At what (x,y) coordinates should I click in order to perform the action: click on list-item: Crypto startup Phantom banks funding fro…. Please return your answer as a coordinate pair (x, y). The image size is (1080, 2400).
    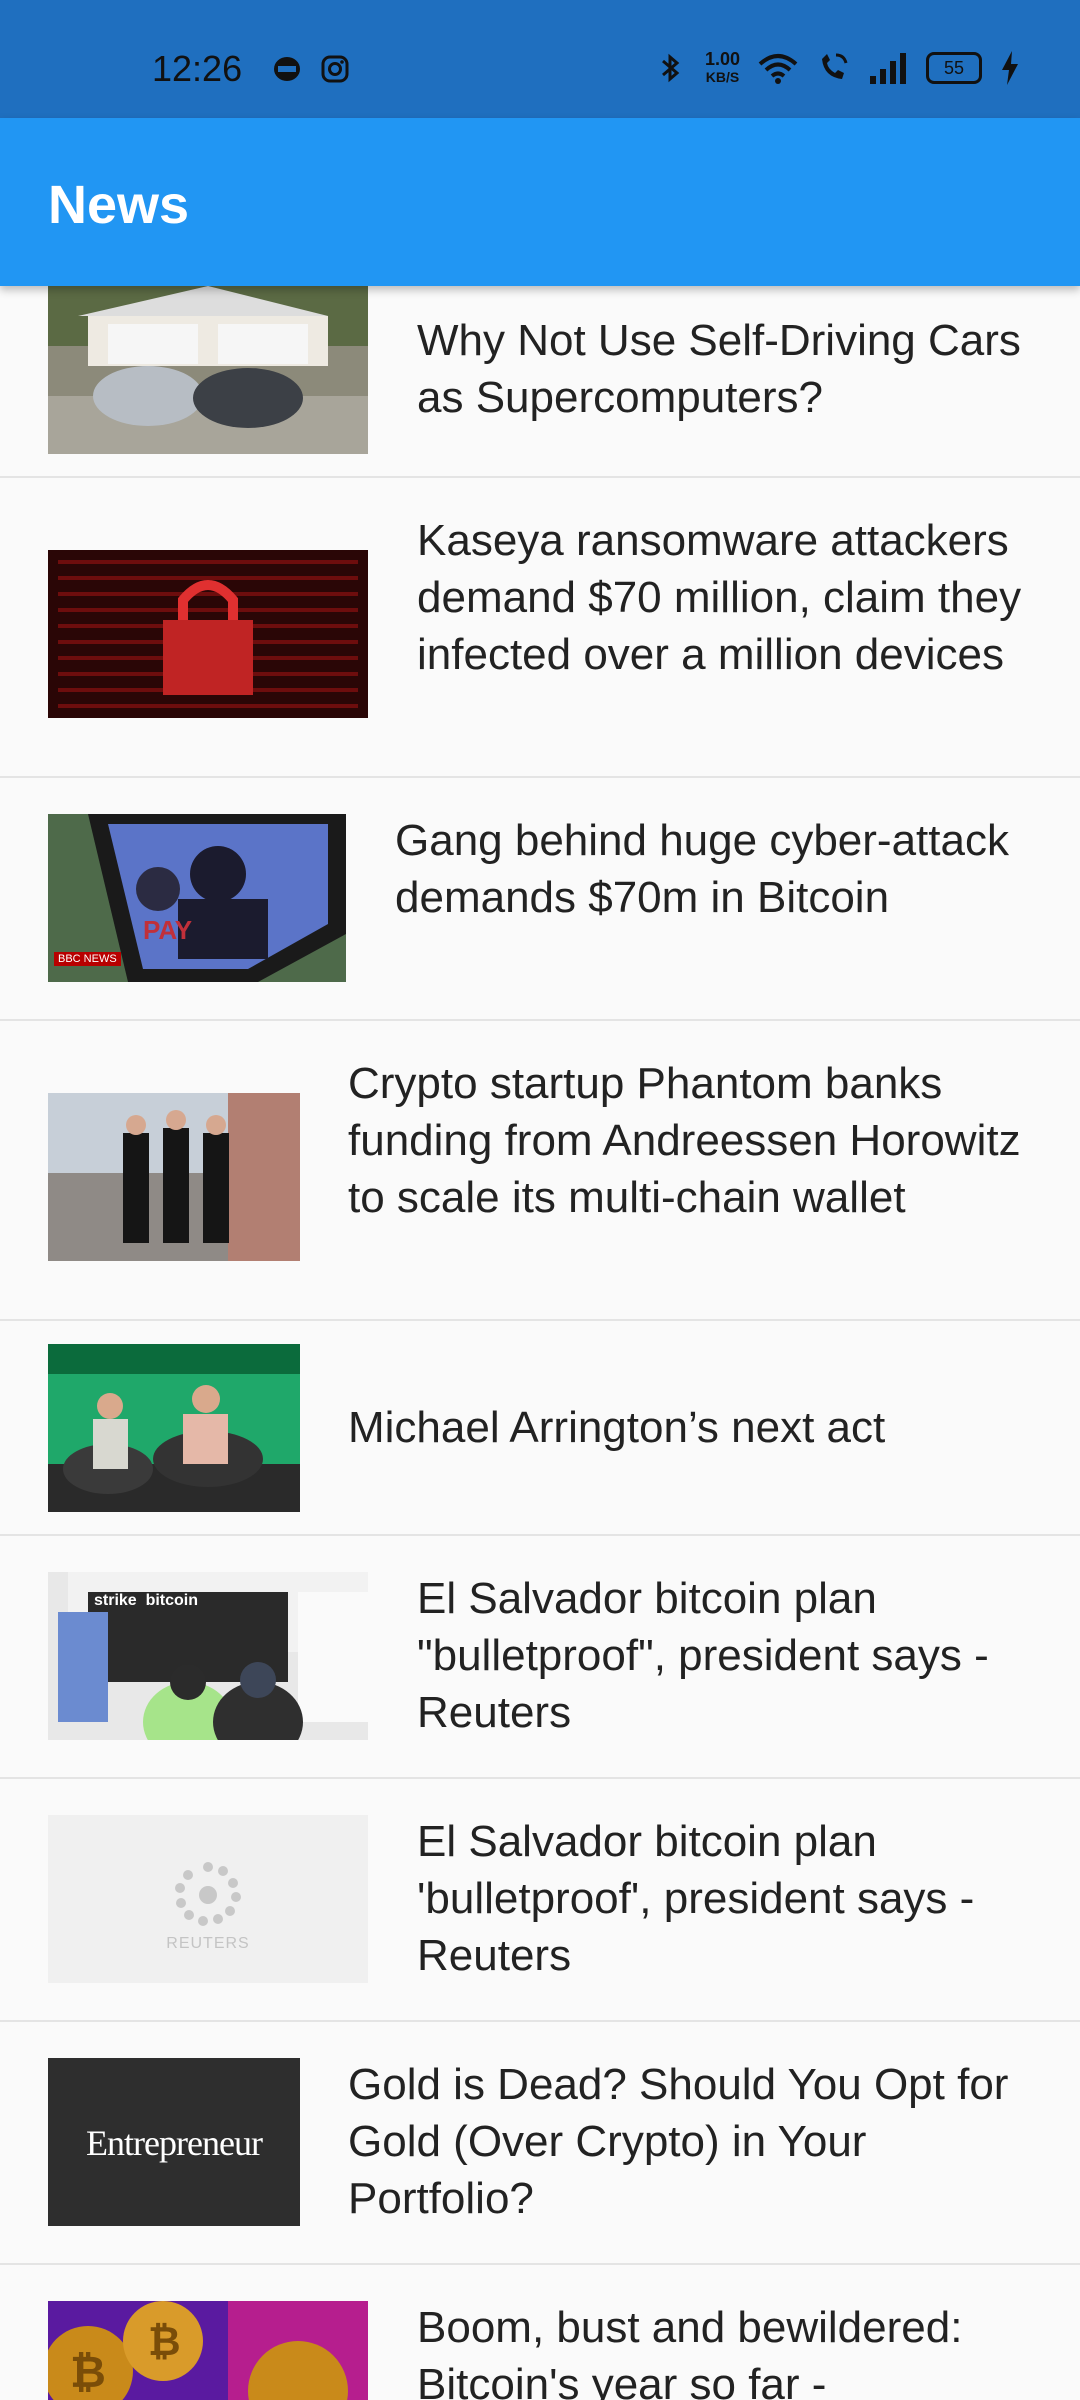
    Looking at the image, I should click on (540, 1171).